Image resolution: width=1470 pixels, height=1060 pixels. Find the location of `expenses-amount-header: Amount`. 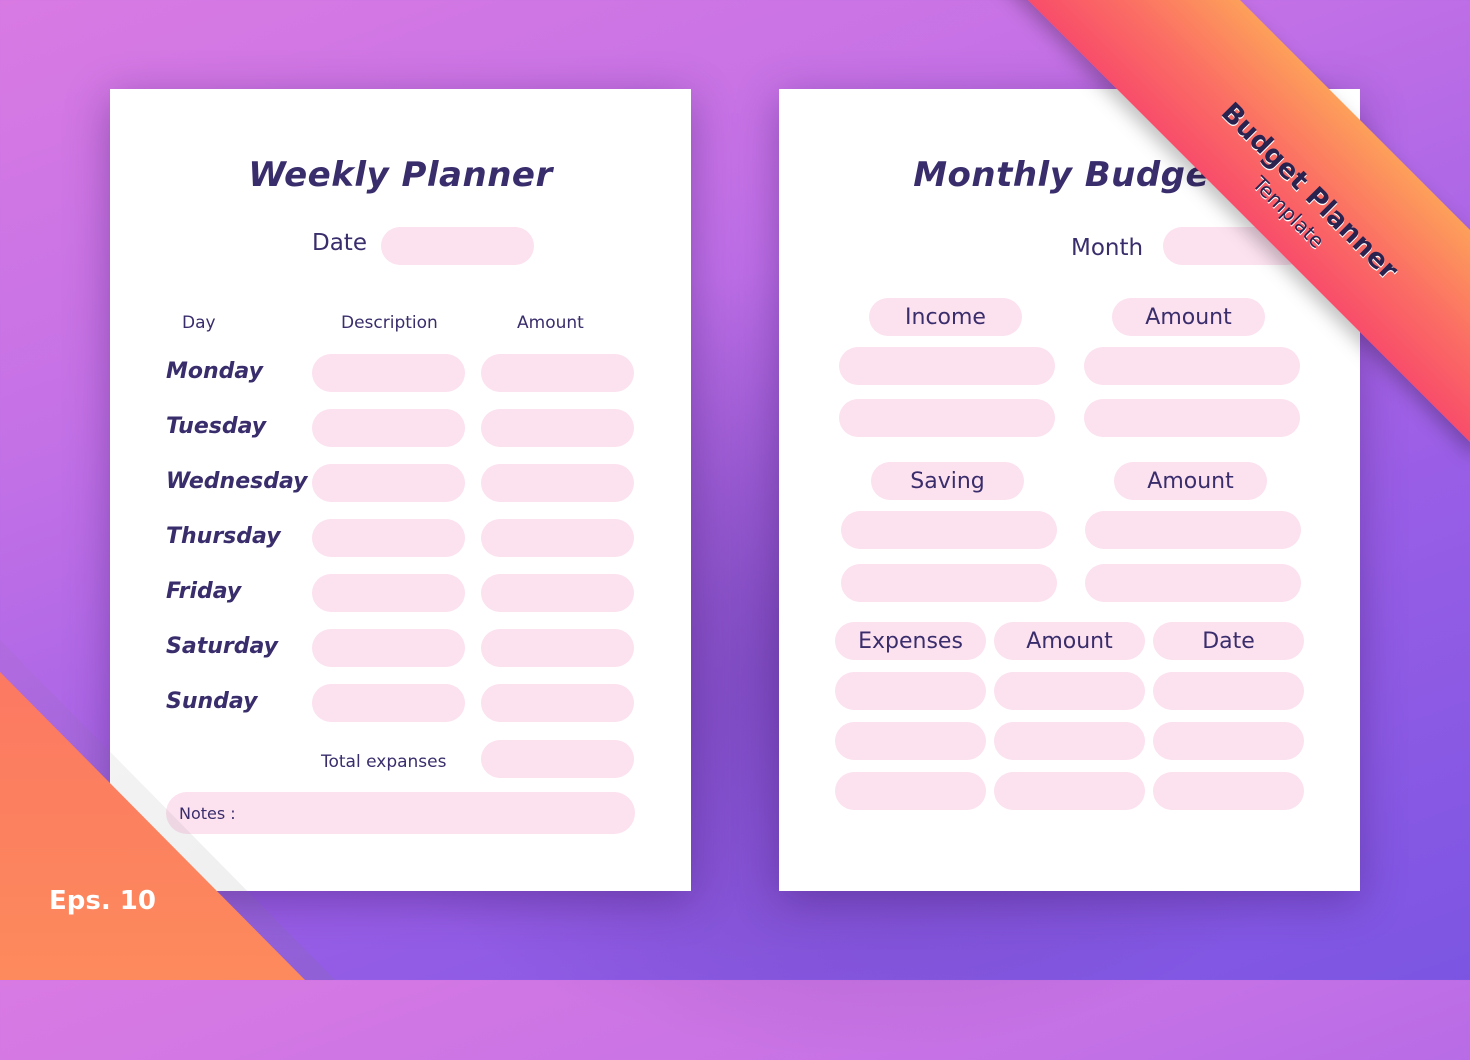

expenses-amount-header: Amount is located at coordinates (1069, 641).